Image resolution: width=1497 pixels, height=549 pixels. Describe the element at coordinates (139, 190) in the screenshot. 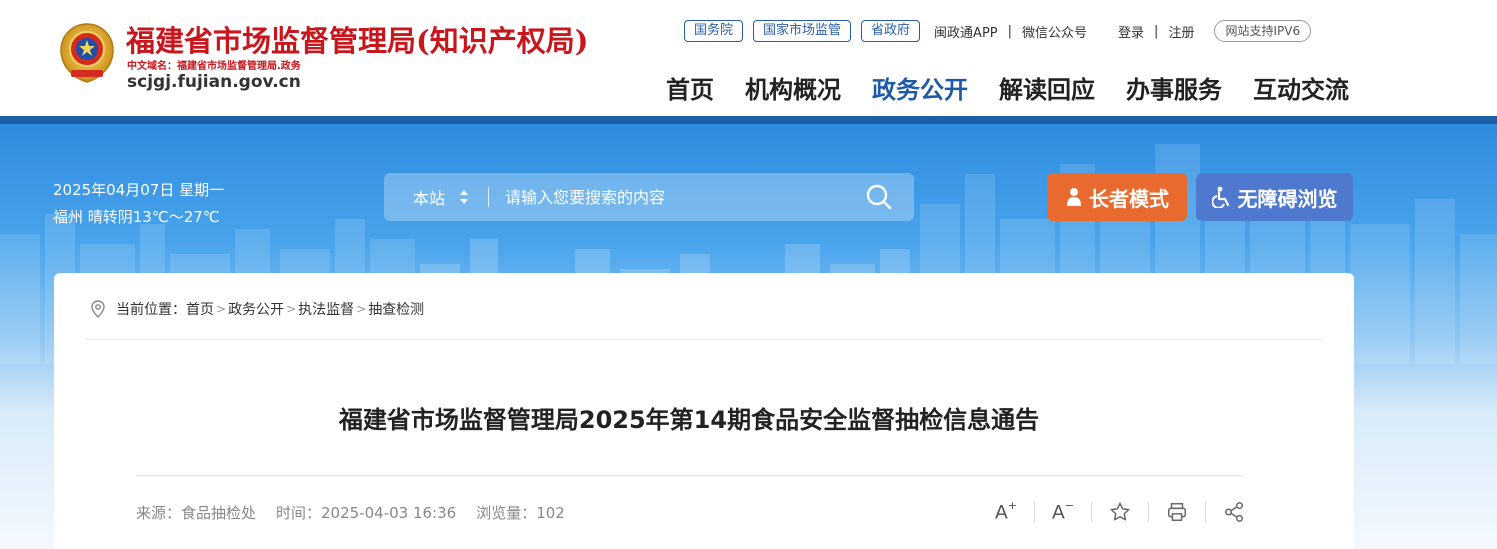

I see `current-date: 2025年04月07日 星期一` at that location.